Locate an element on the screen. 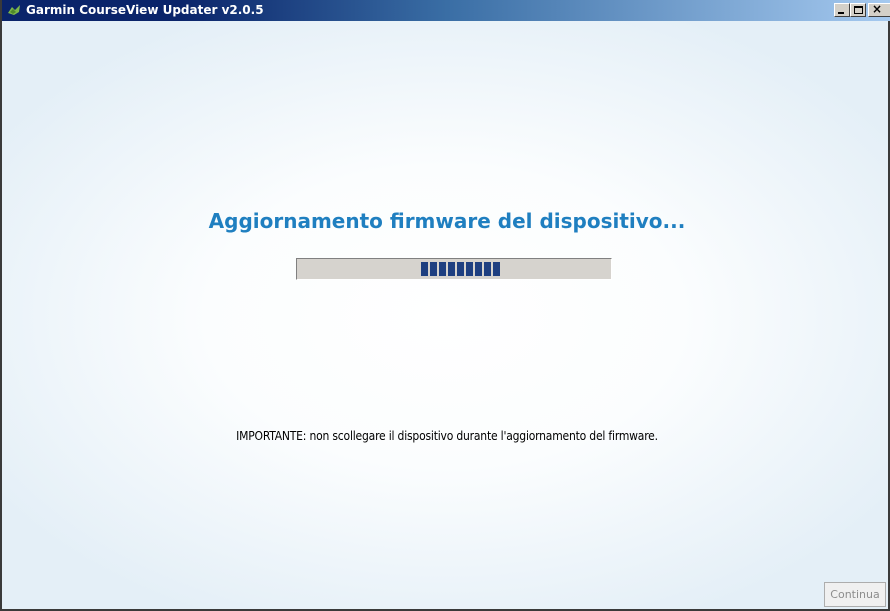 The width and height of the screenshot is (890, 611). firmware-progress-bar is located at coordinates (454, 269).